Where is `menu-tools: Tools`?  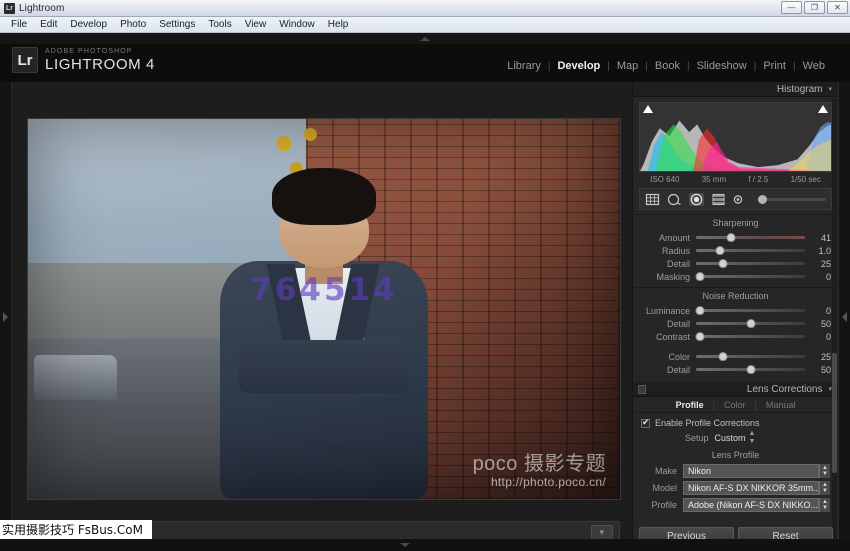
menu-tools: Tools is located at coordinates (219, 24).